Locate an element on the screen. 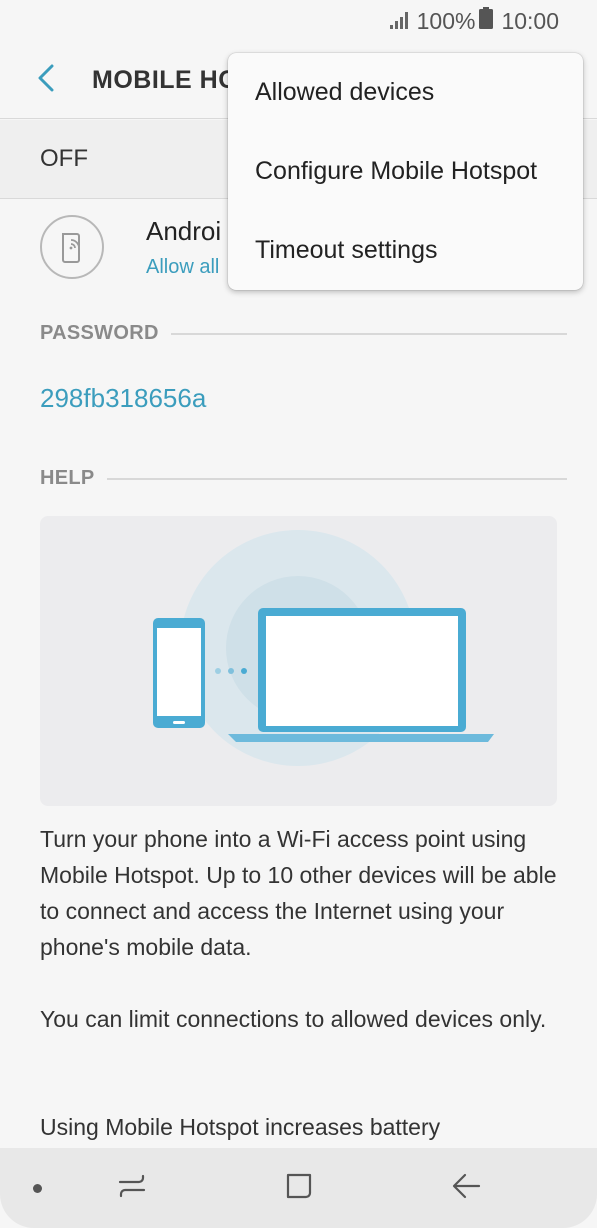 The height and width of the screenshot is (1228, 597). menu-item-allowed-devices: Allowed devices is located at coordinates (405, 92).